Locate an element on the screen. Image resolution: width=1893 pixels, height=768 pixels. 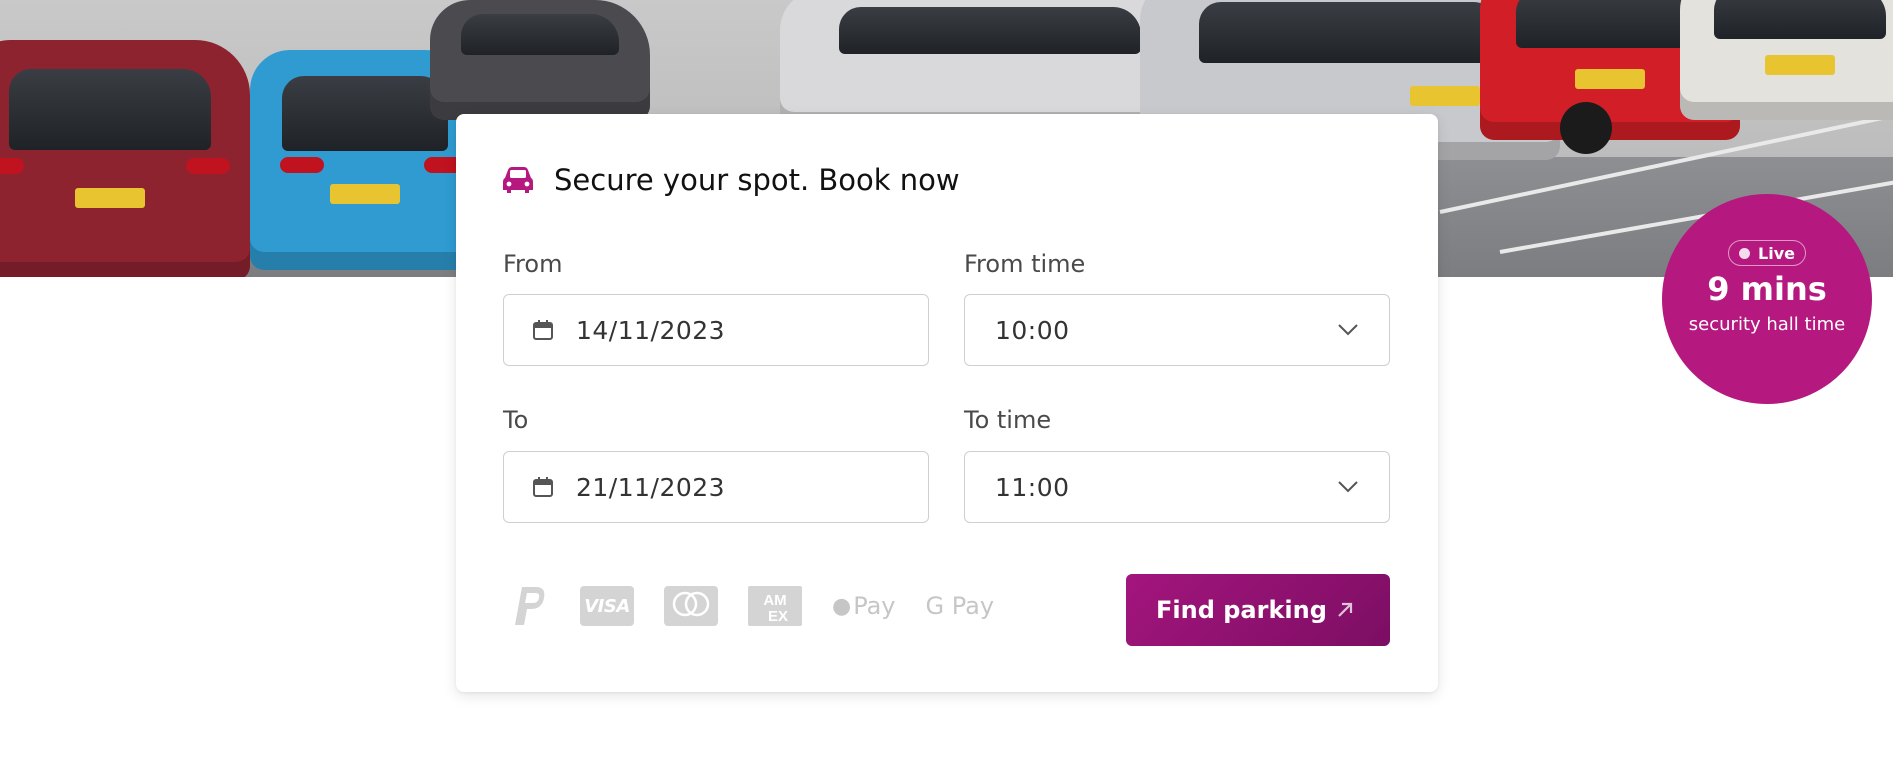
mastercard-icon is located at coordinates (691, 606).